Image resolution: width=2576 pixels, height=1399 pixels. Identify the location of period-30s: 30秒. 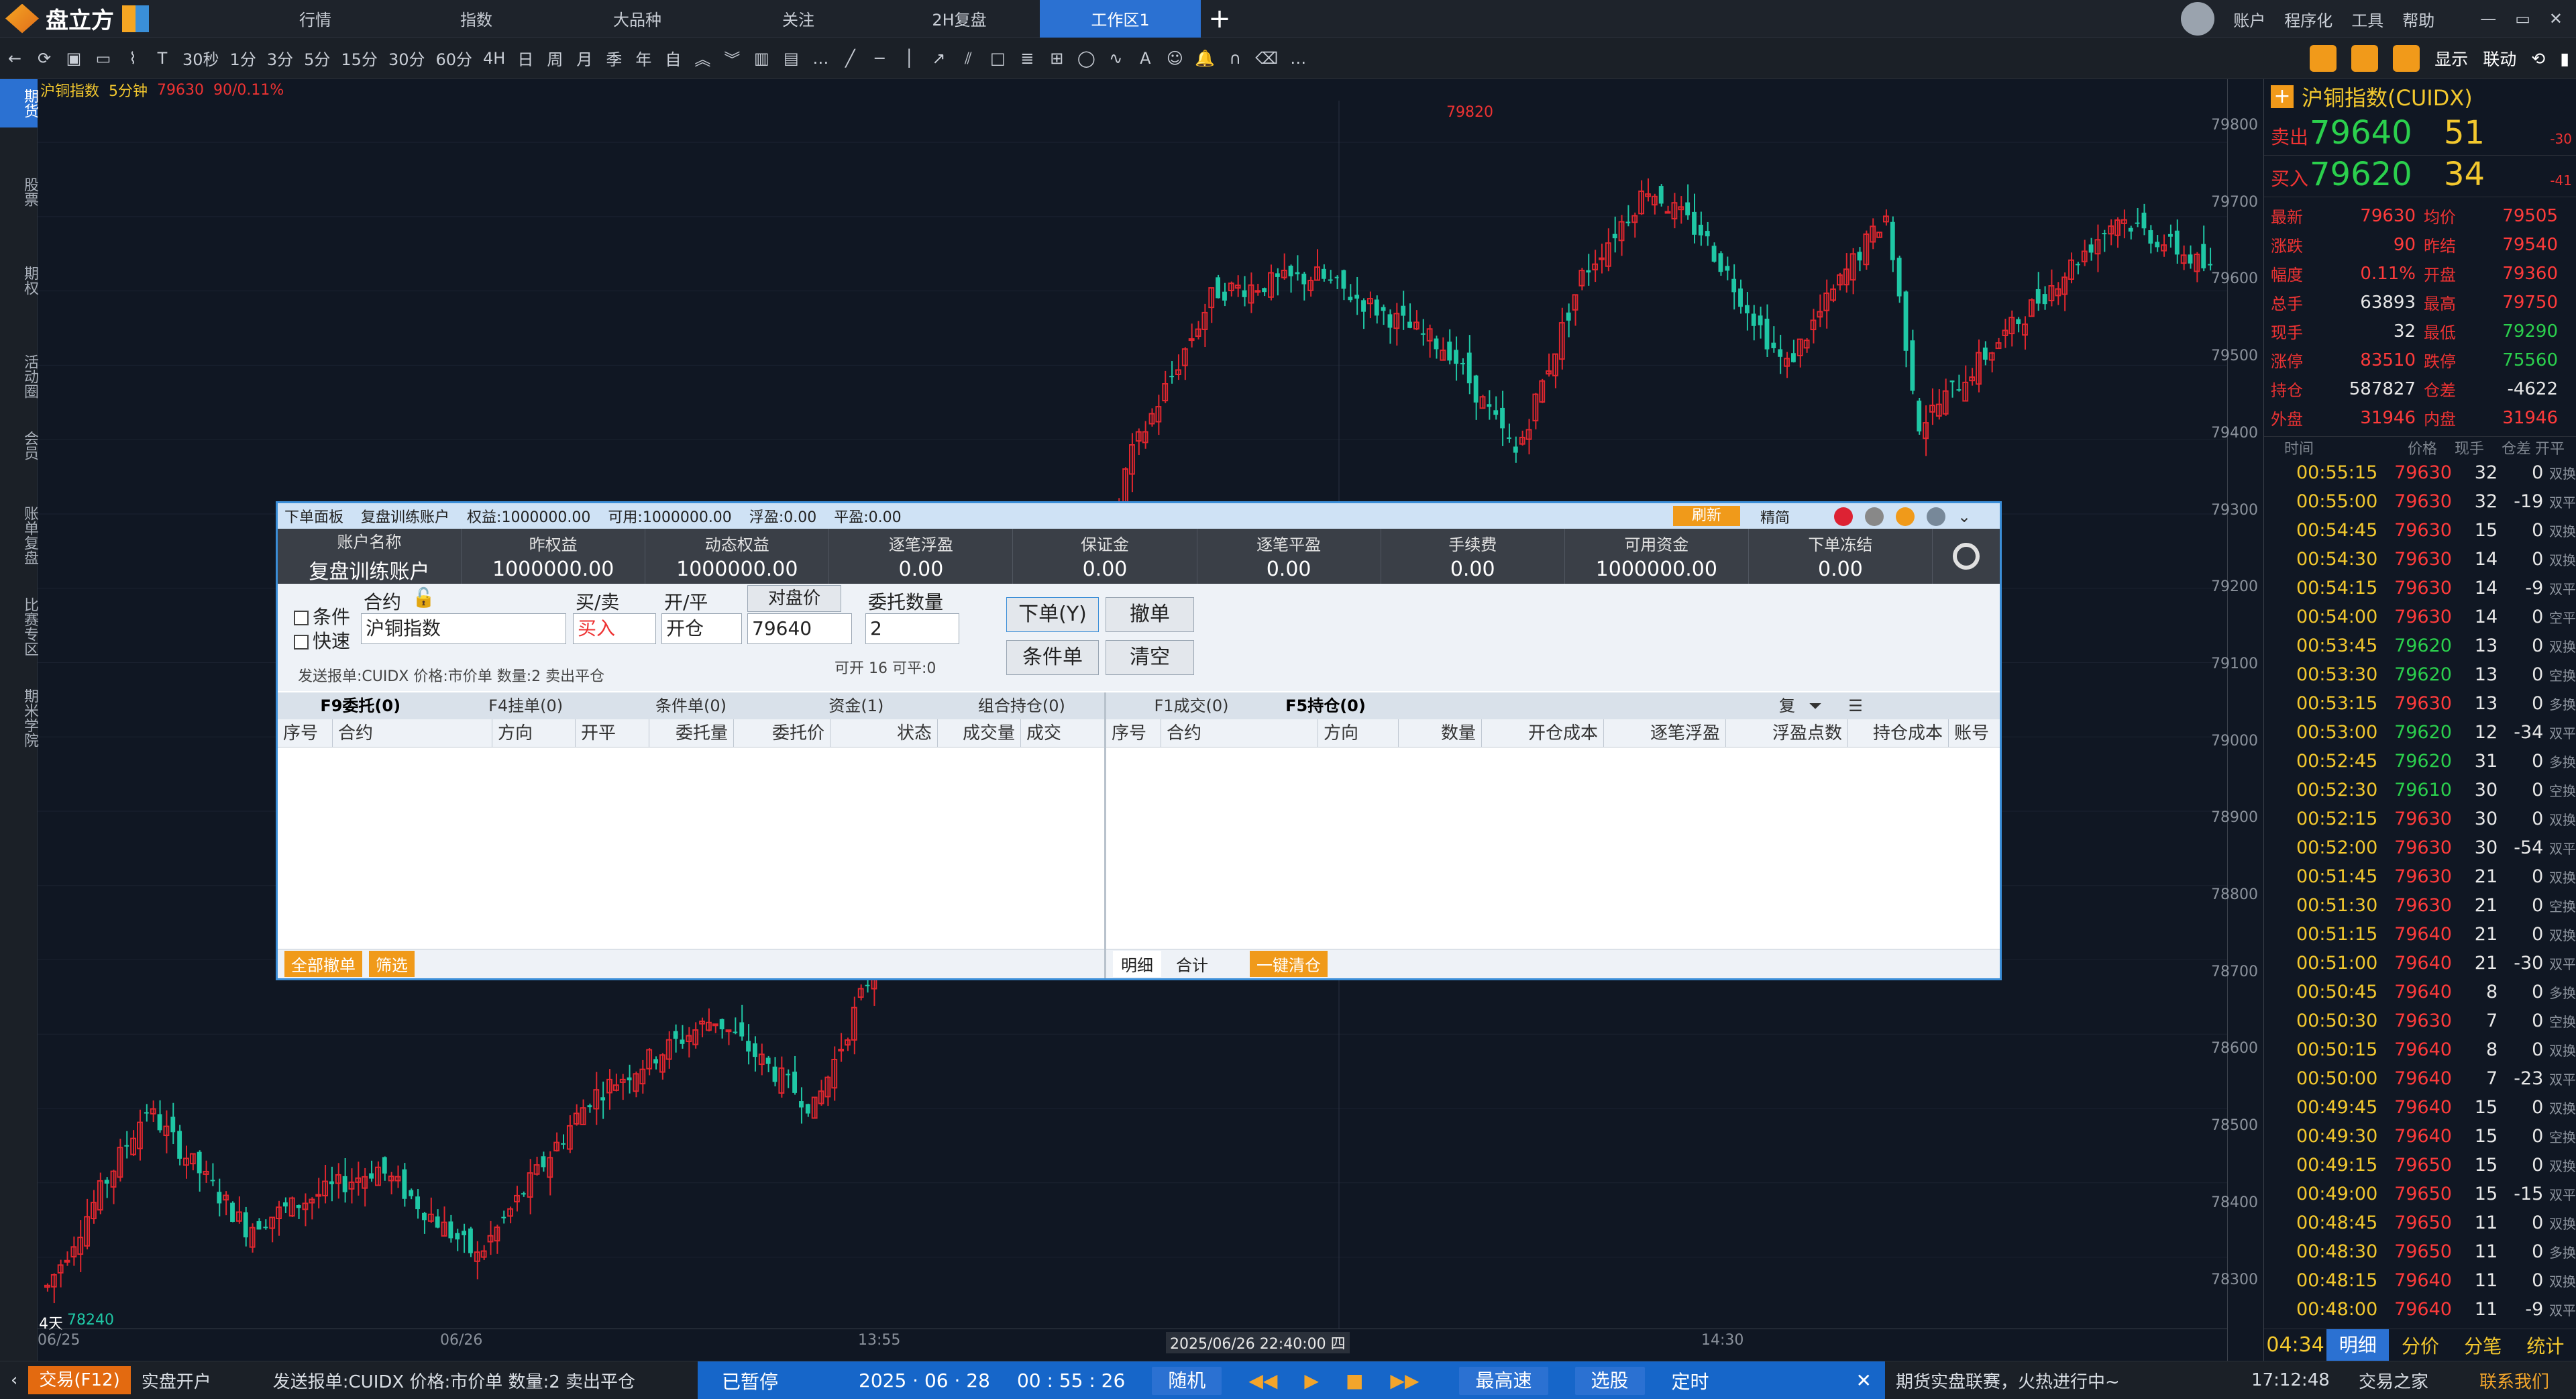
(201, 59).